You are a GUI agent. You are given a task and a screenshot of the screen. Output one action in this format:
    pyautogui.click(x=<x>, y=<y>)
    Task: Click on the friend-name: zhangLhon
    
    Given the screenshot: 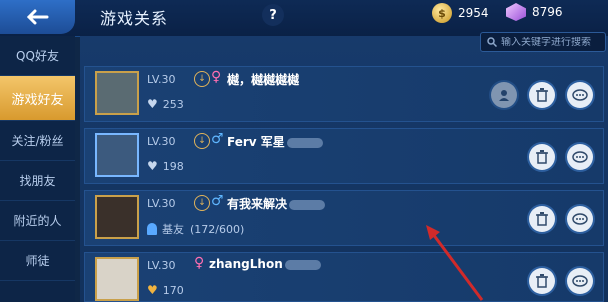 What is the action you would take?
    pyautogui.click(x=265, y=264)
    